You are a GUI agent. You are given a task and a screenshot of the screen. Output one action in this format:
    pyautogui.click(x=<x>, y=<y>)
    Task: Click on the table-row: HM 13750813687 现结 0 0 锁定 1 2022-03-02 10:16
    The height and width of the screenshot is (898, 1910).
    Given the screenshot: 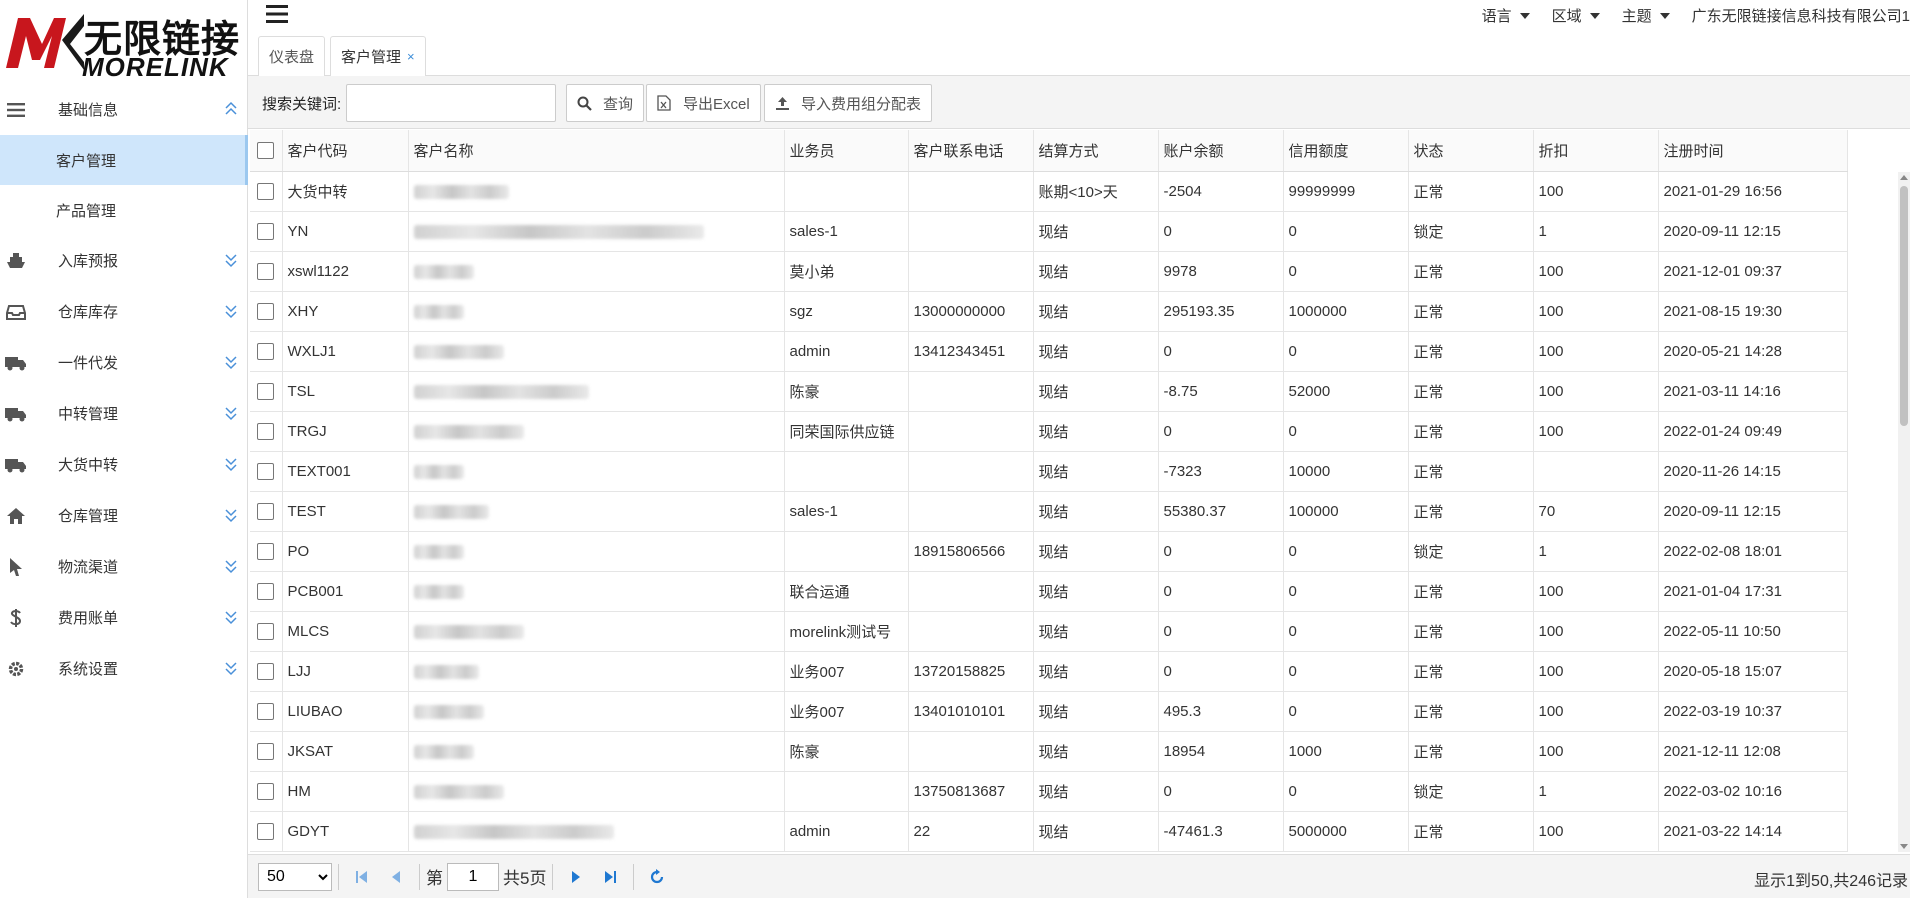 What is the action you would take?
    pyautogui.click(x=1049, y=791)
    